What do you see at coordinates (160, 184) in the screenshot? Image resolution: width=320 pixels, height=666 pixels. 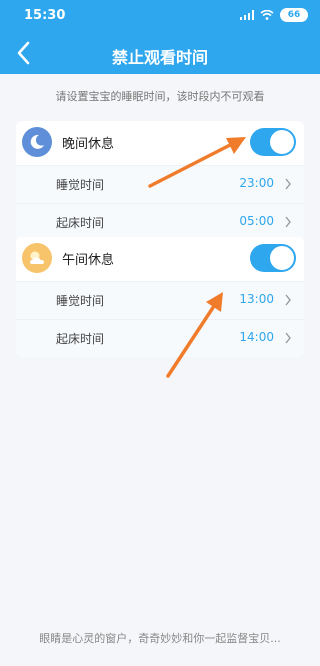 I see `evening-sleep-time-row: 睡觉时间 23:00` at bounding box center [160, 184].